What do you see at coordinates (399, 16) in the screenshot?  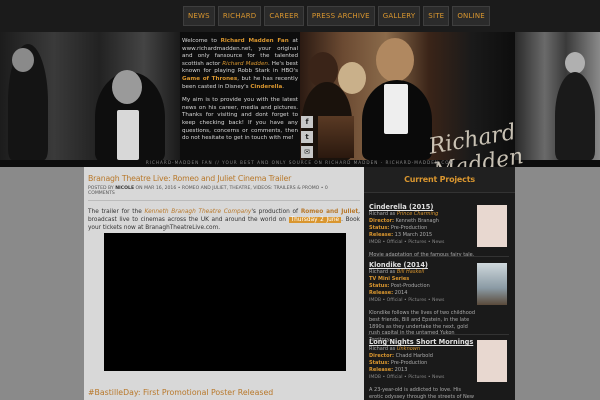 I see `nav-gallery: Gallery` at bounding box center [399, 16].